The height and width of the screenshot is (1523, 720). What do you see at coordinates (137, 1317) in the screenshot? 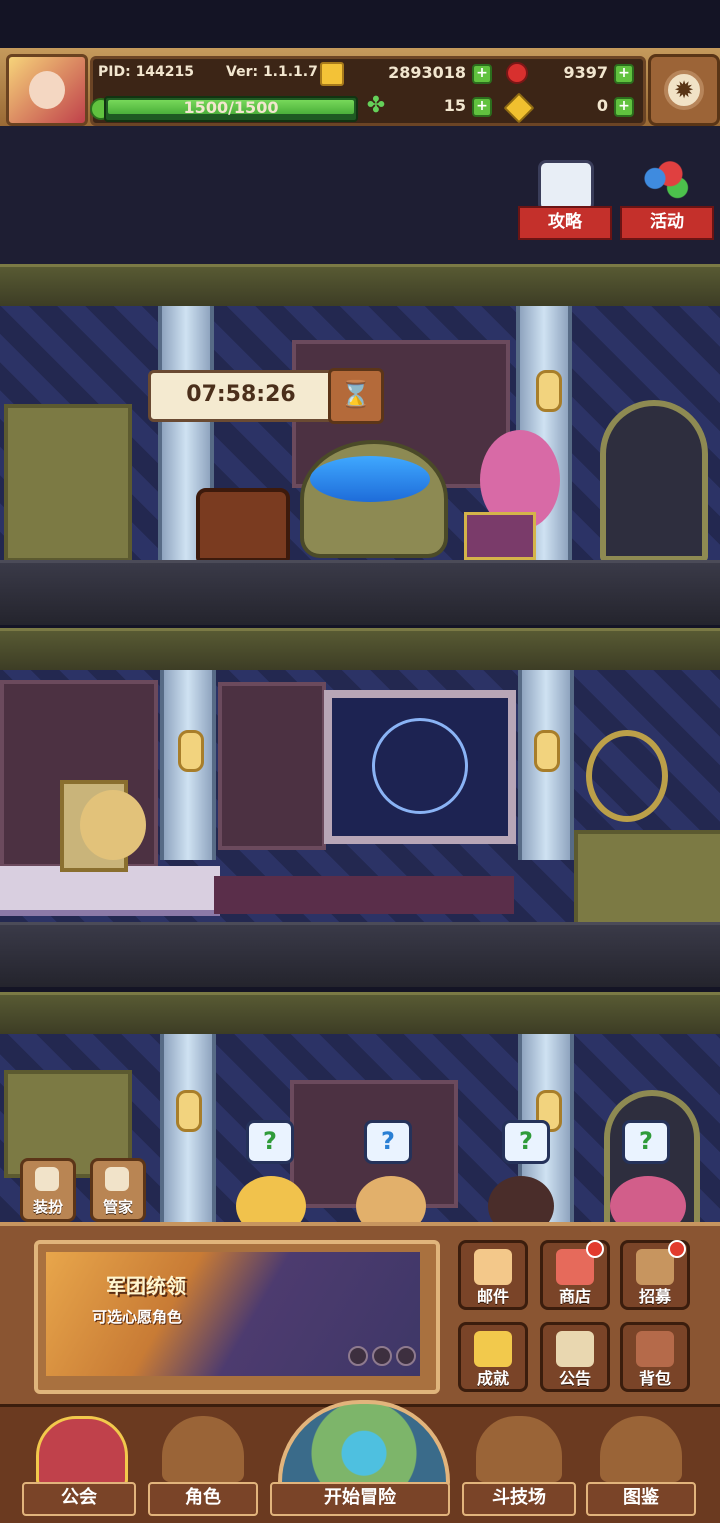
I see `banner-subtitle: 可选心愿角色` at bounding box center [137, 1317].